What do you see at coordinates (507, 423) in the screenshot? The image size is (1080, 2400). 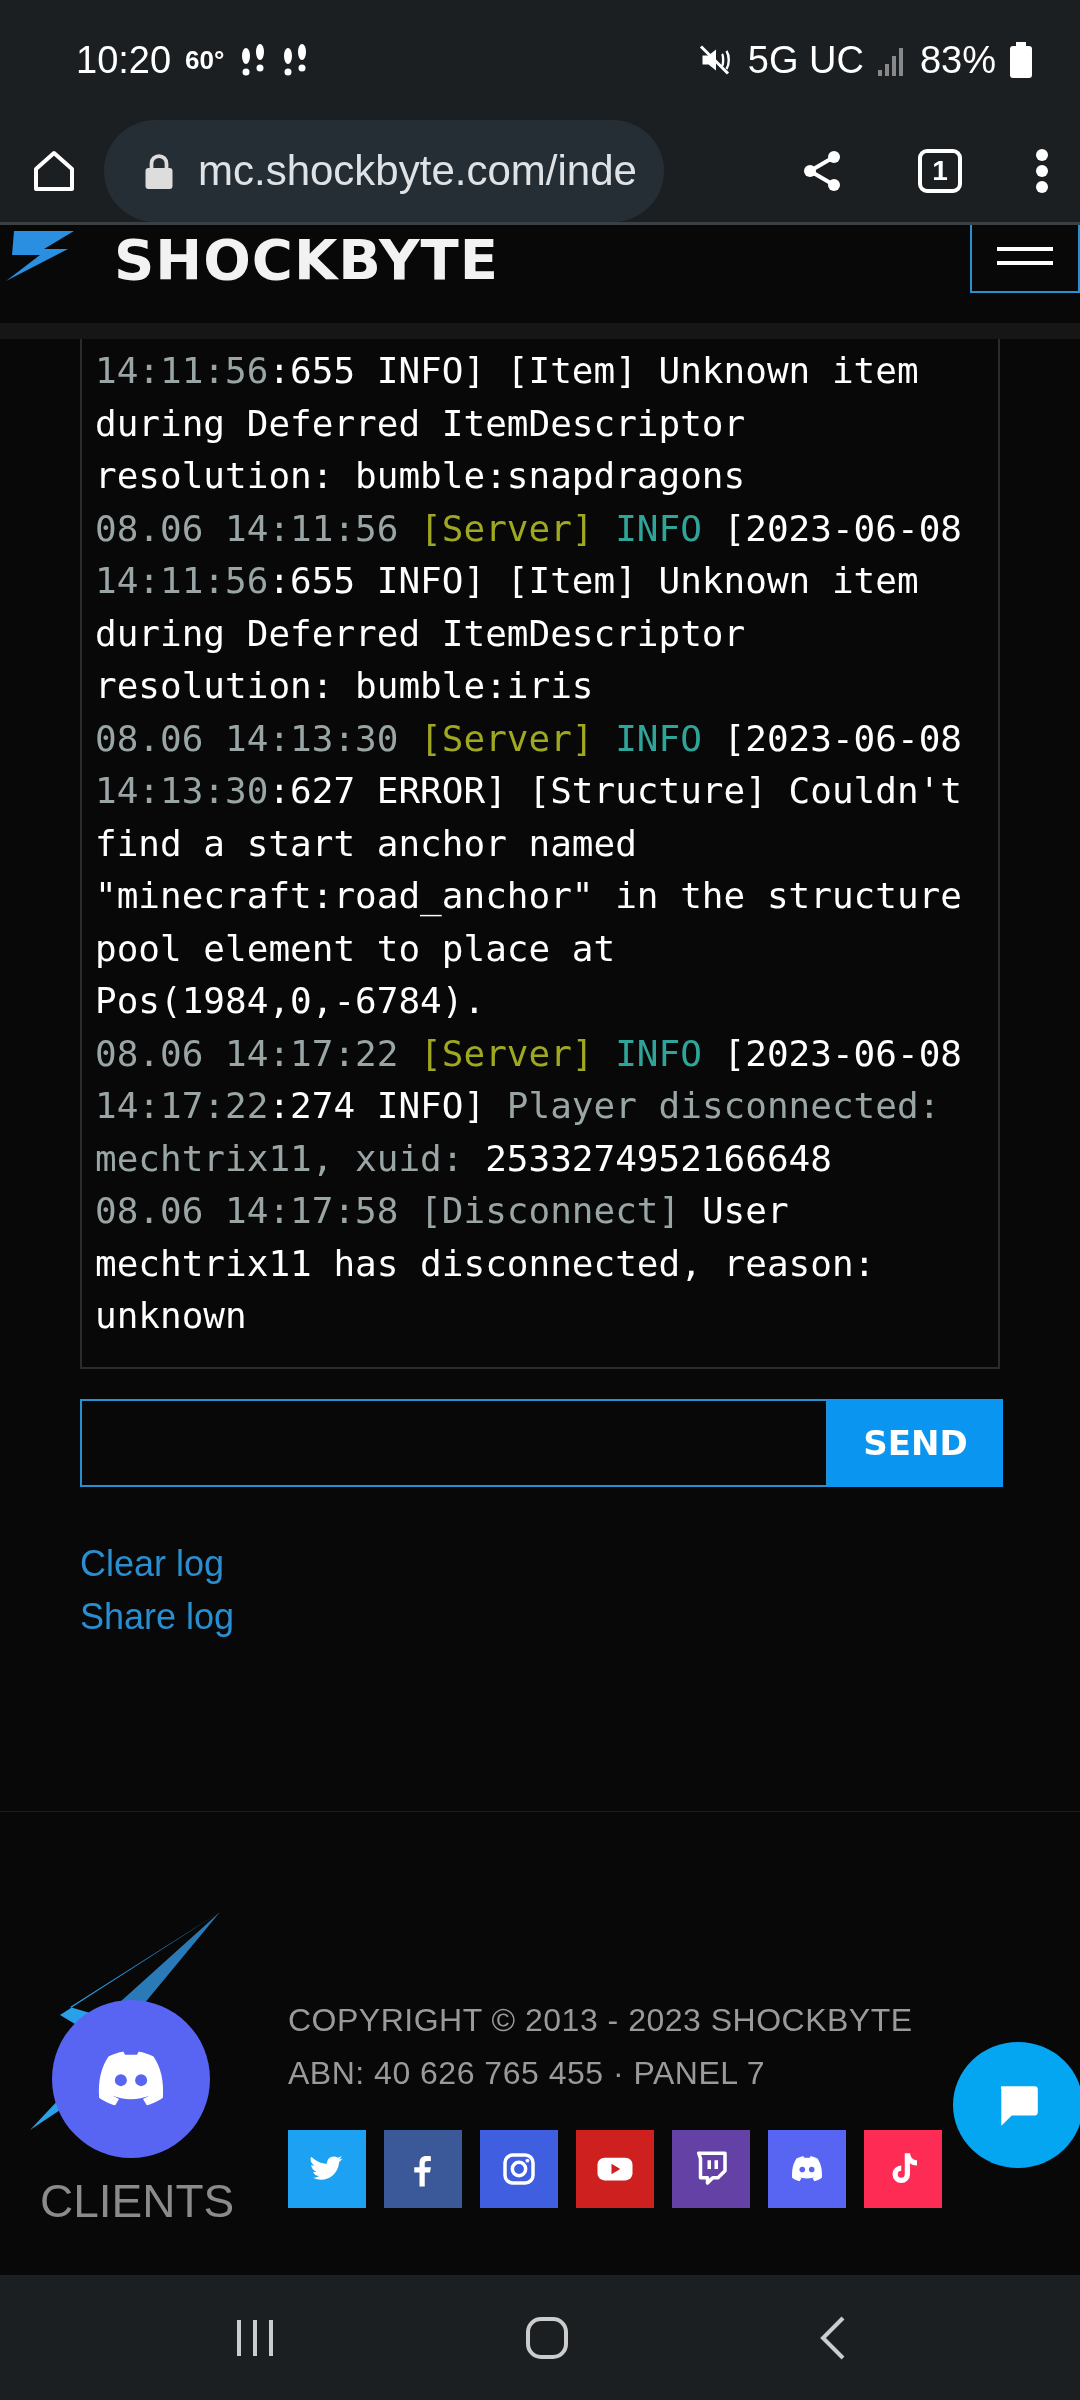 I see `log-line: 14:11:56:655 INFO] [Item] Unknown item during Deferred ItemDescriptor resolution: bumble:snapdragons` at bounding box center [507, 423].